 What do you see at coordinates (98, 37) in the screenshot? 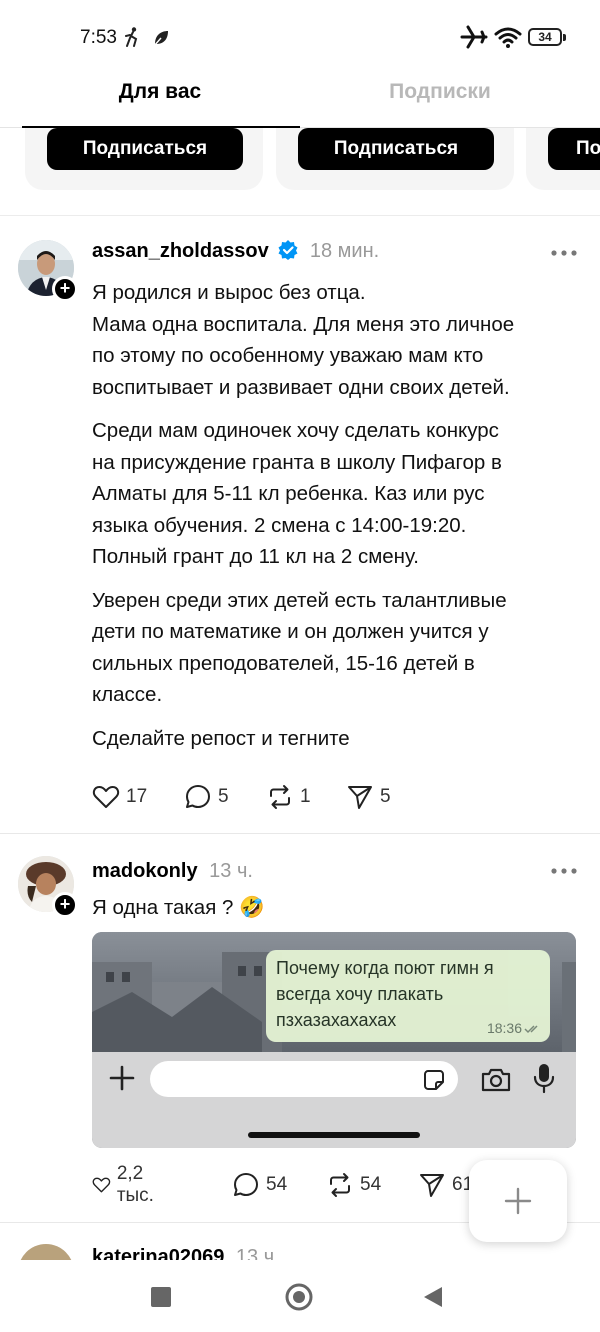
I see `status-time: 7:53` at bounding box center [98, 37].